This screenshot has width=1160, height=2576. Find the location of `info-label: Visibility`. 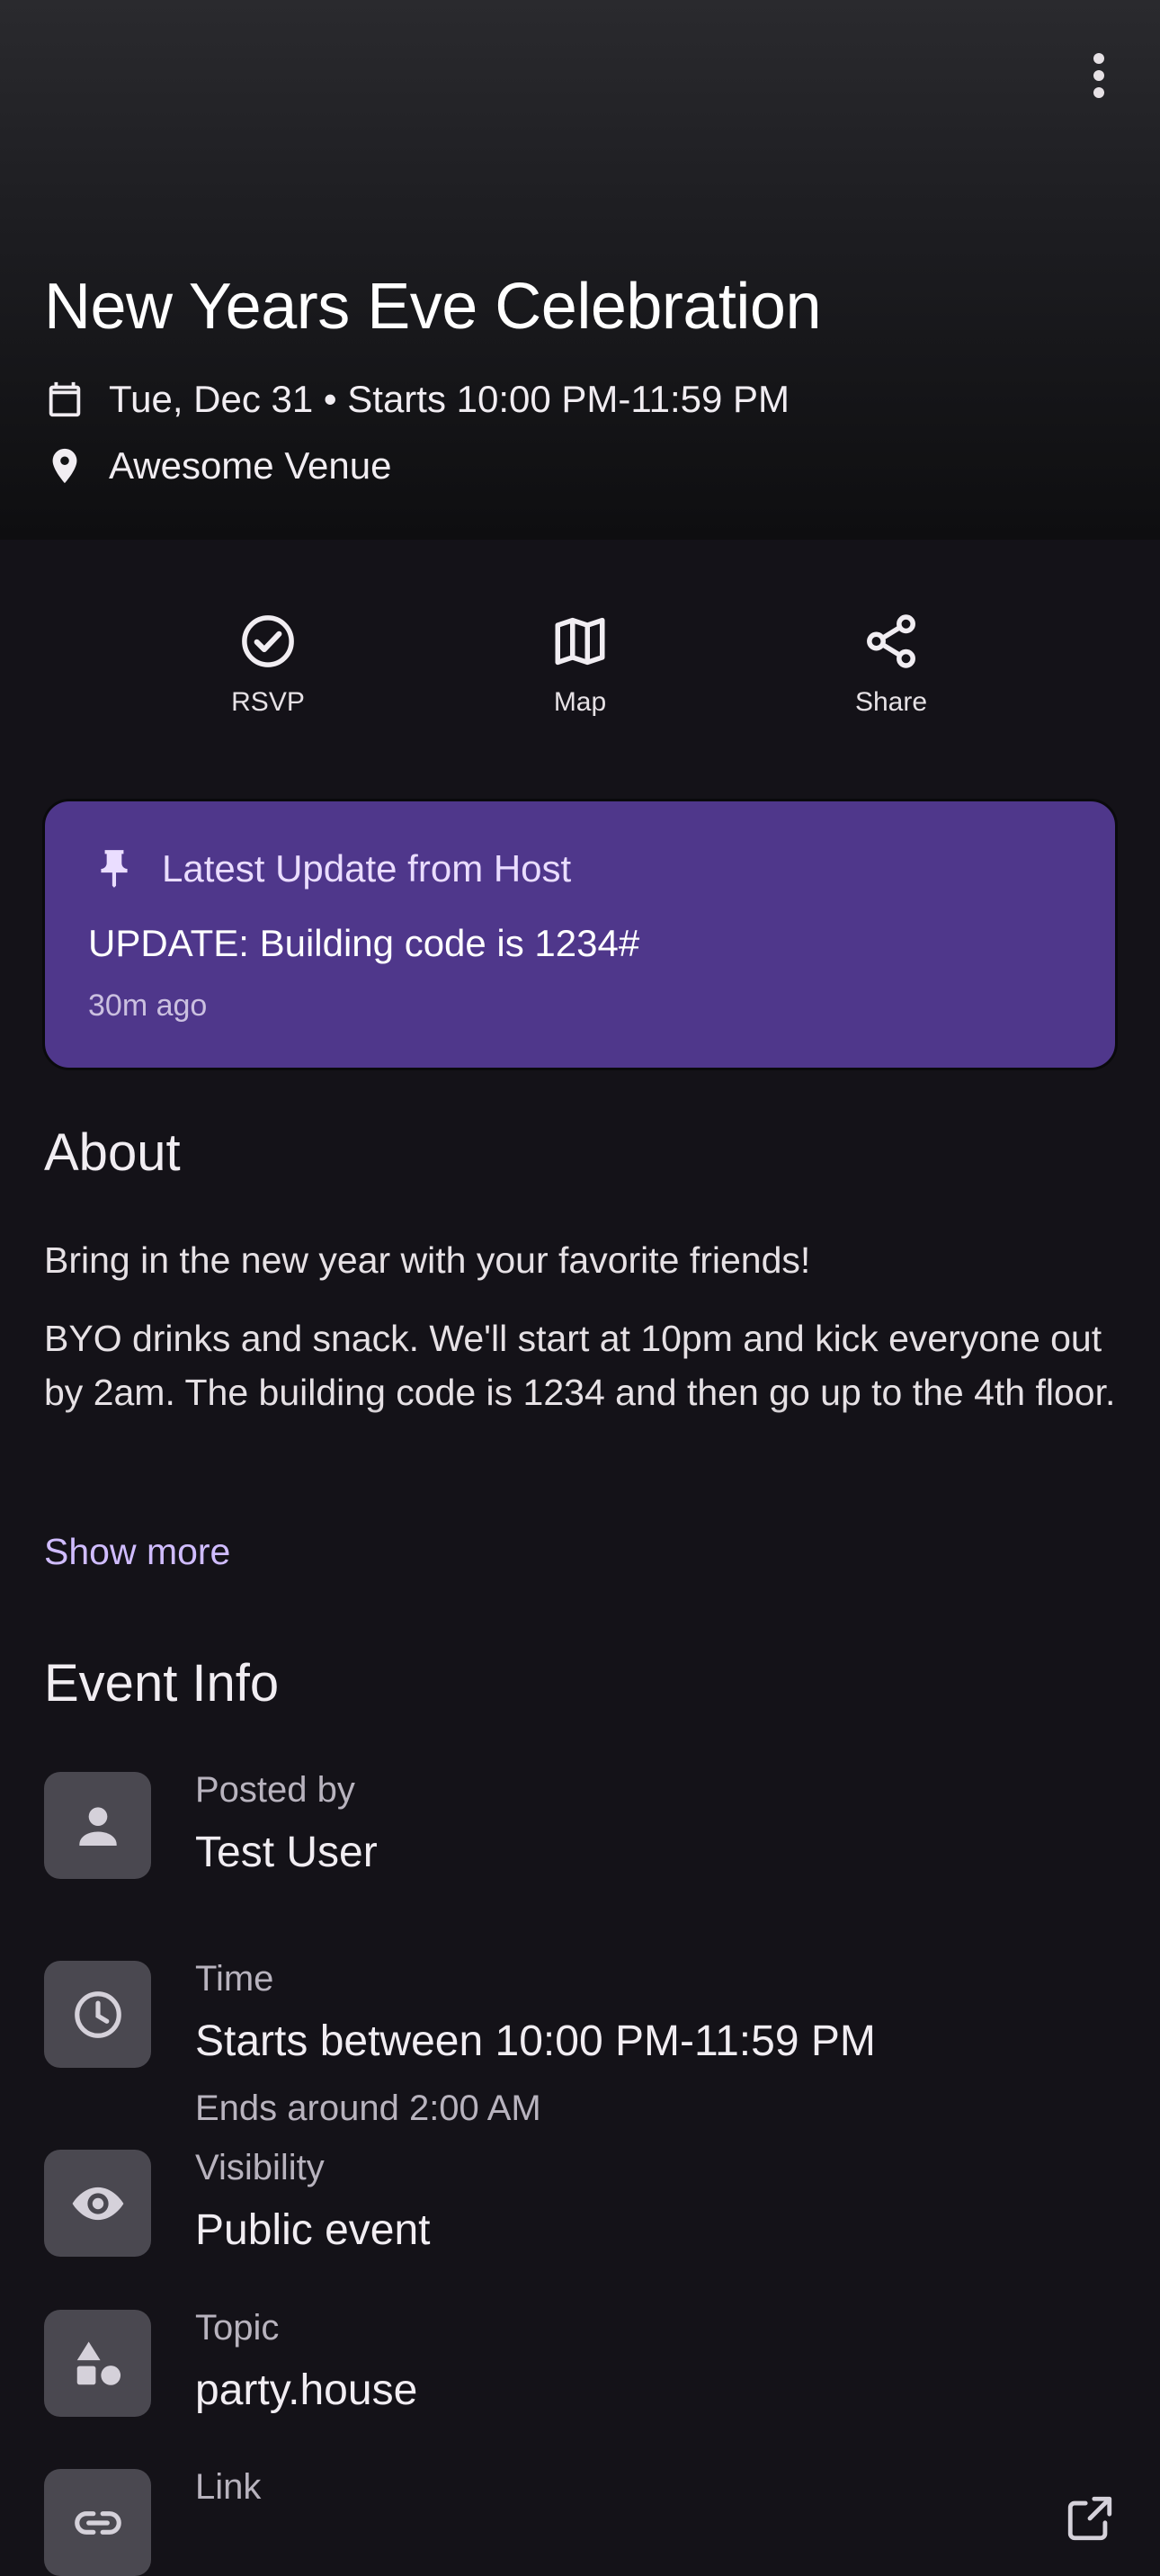

info-label: Visibility is located at coordinates (260, 2167).